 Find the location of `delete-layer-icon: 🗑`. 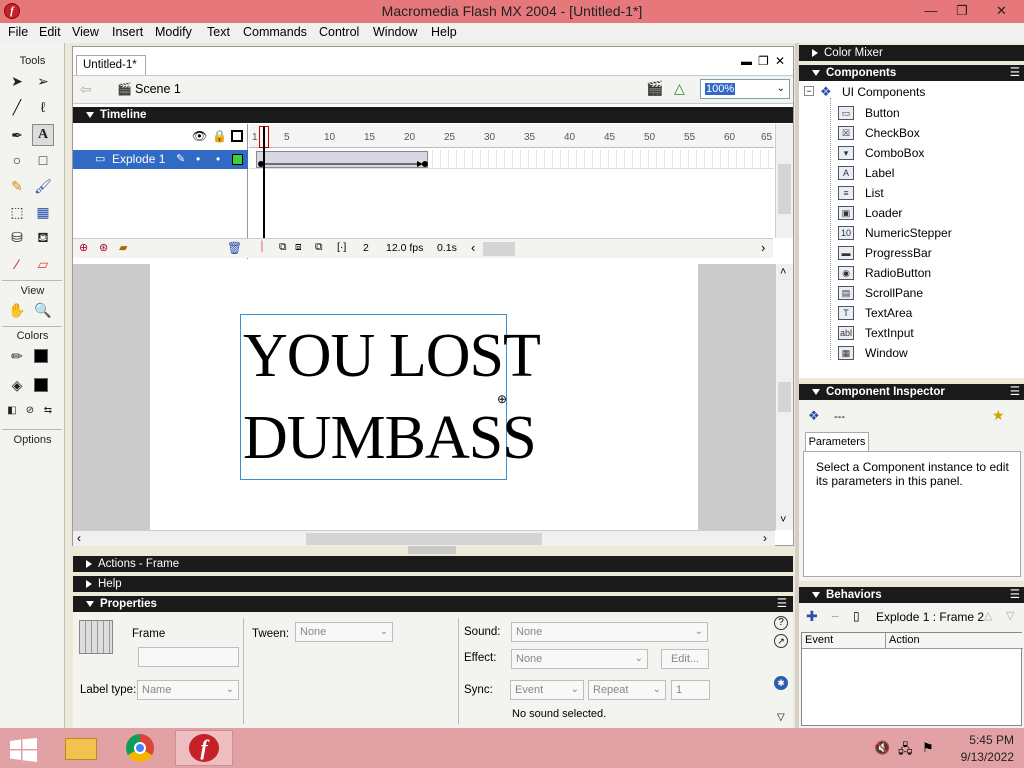

delete-layer-icon: 🗑 is located at coordinates (234, 248).